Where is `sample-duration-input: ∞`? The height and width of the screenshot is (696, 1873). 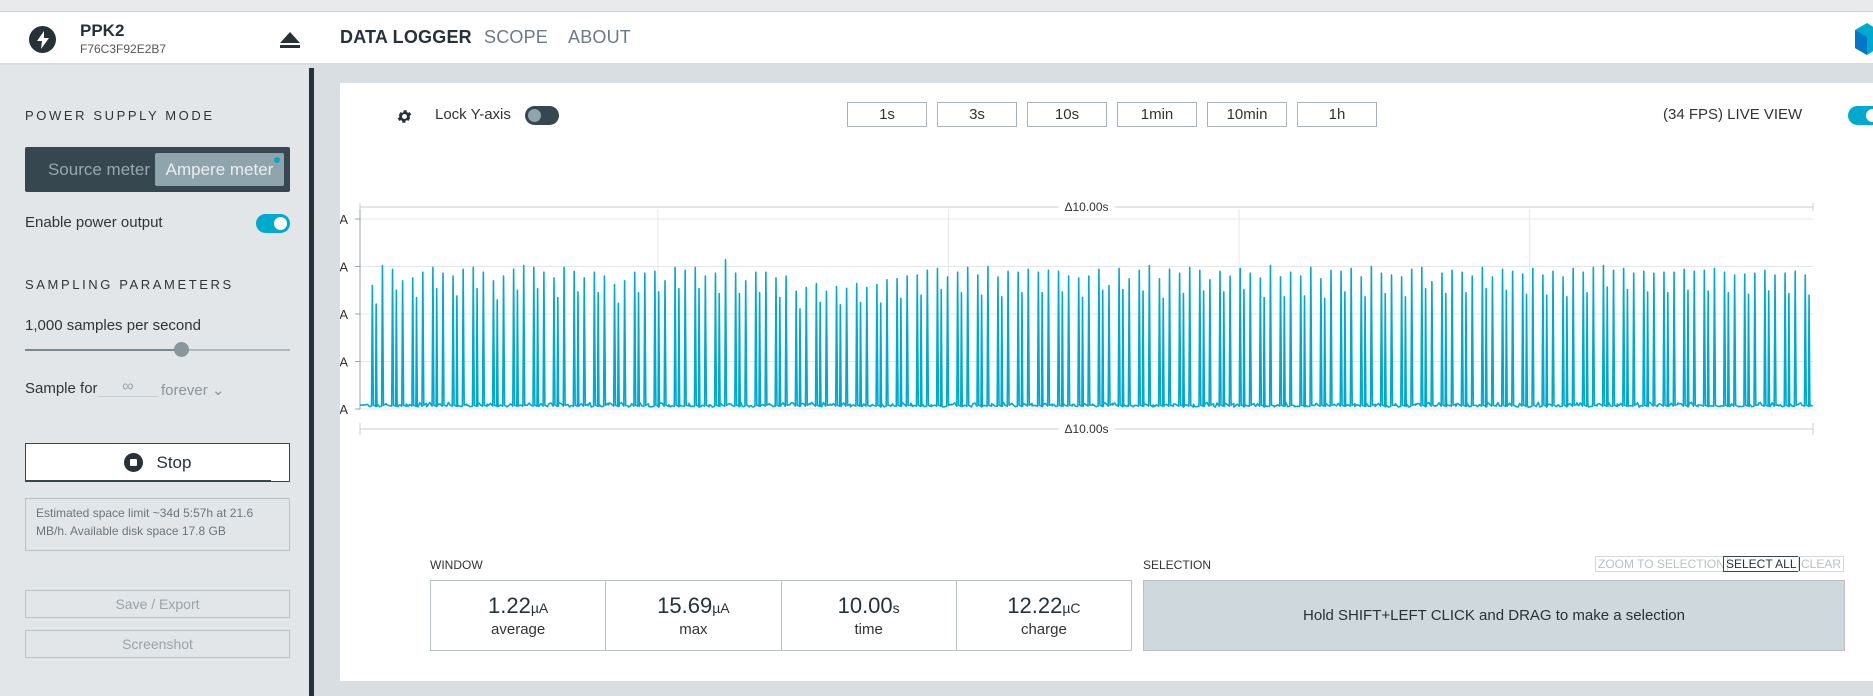
sample-duration-input: ∞ is located at coordinates (128, 387).